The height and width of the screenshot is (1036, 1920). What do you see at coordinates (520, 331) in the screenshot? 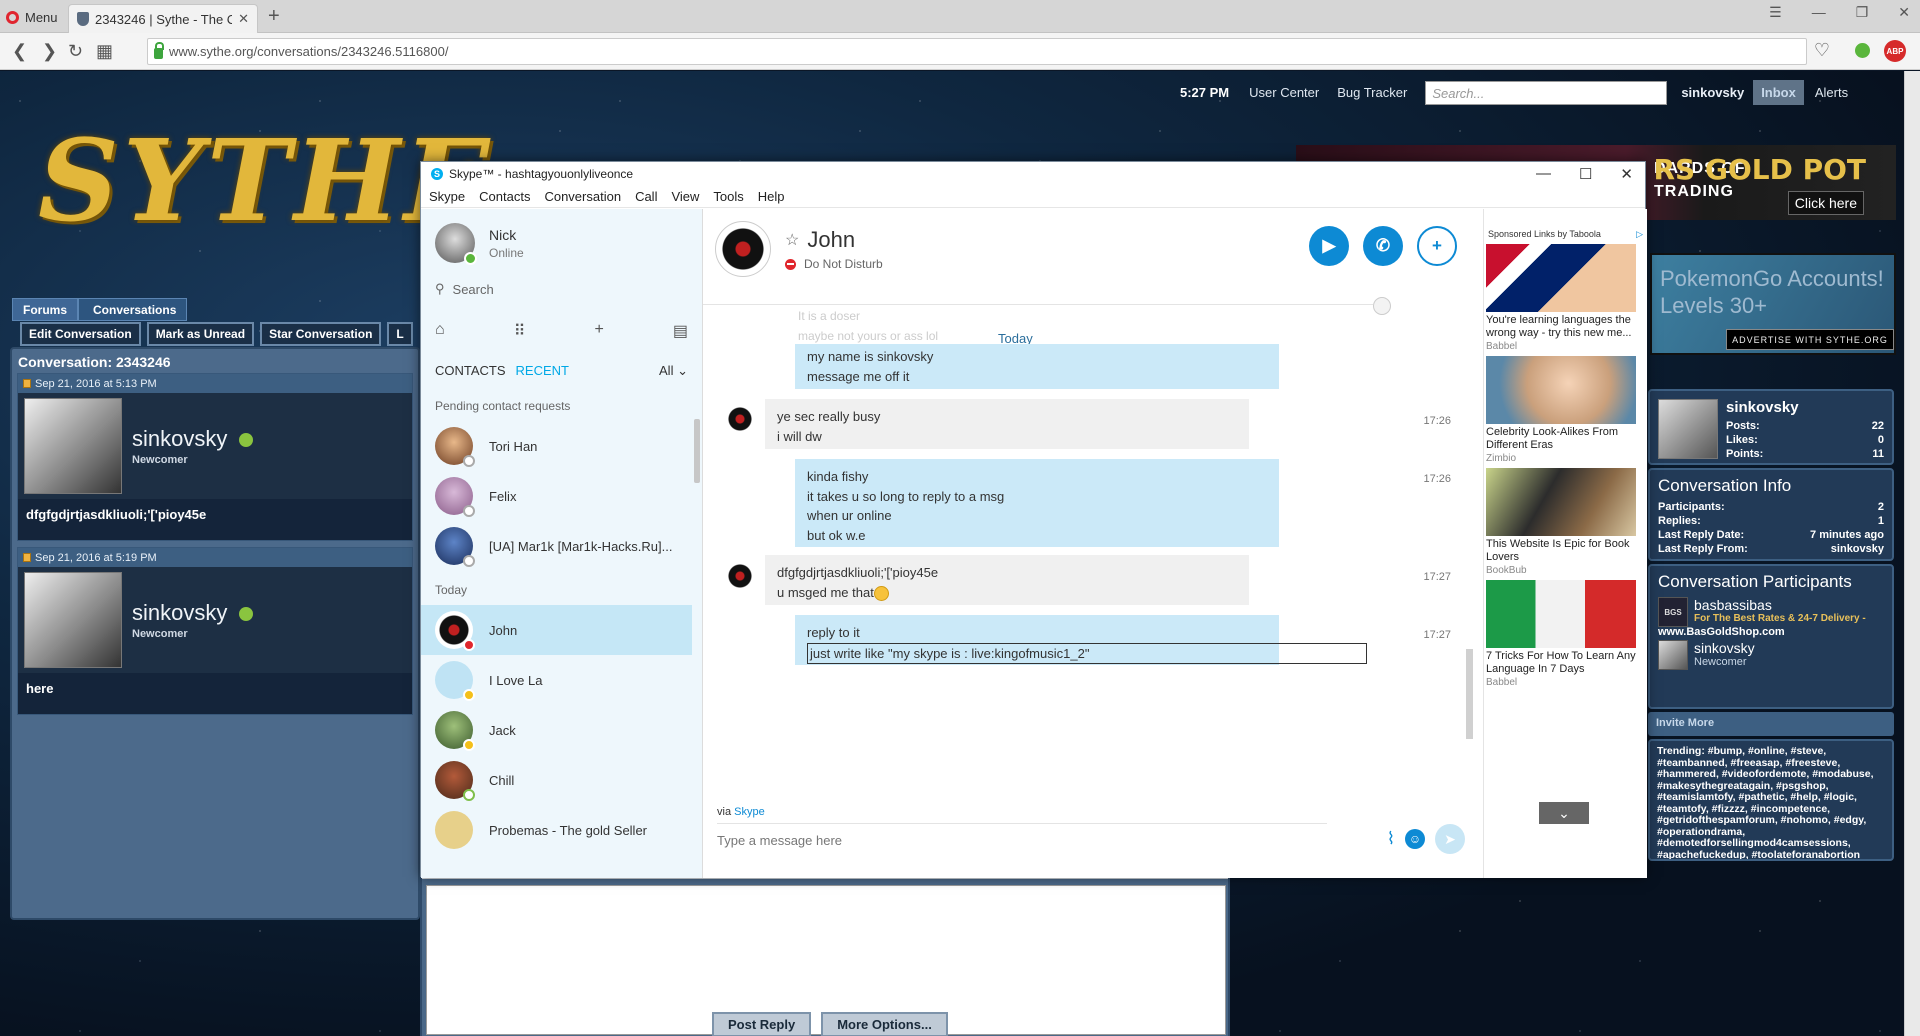
I see `dialpad-icon: ⠿` at bounding box center [520, 331].